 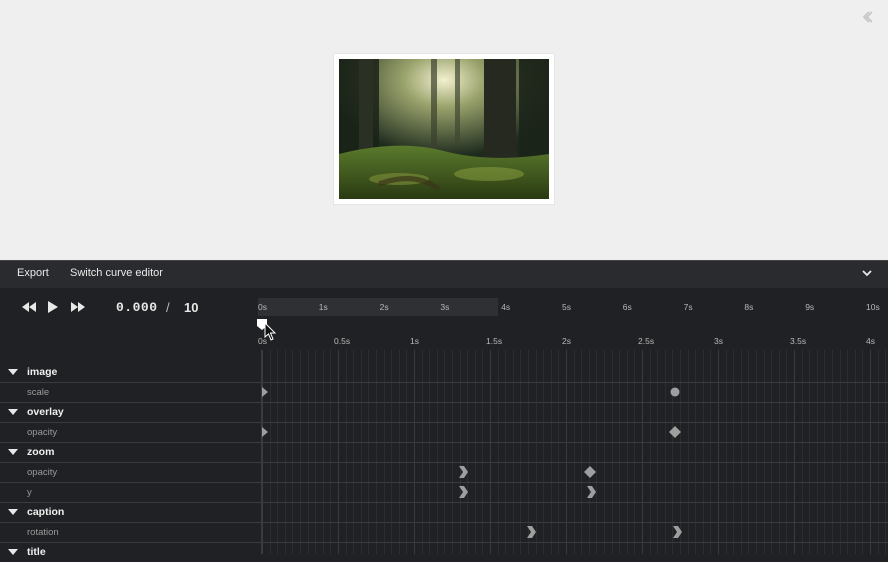 I want to click on track-label: zoom, so click(x=41, y=452).